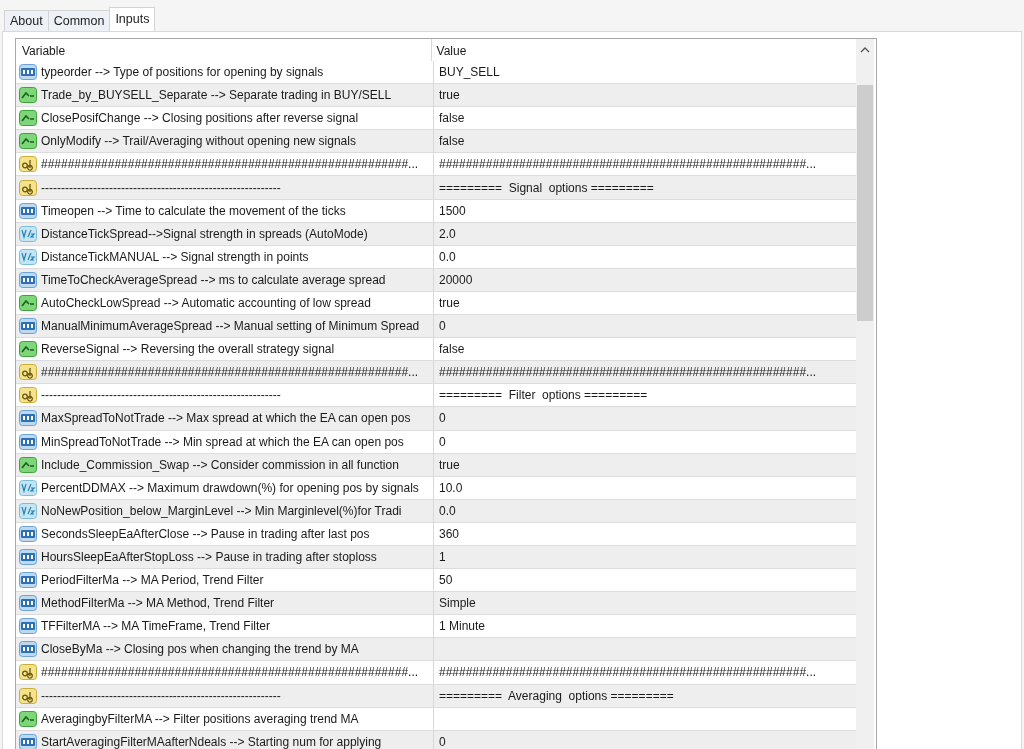  I want to click on variable-value: Simple, so click(455, 603).